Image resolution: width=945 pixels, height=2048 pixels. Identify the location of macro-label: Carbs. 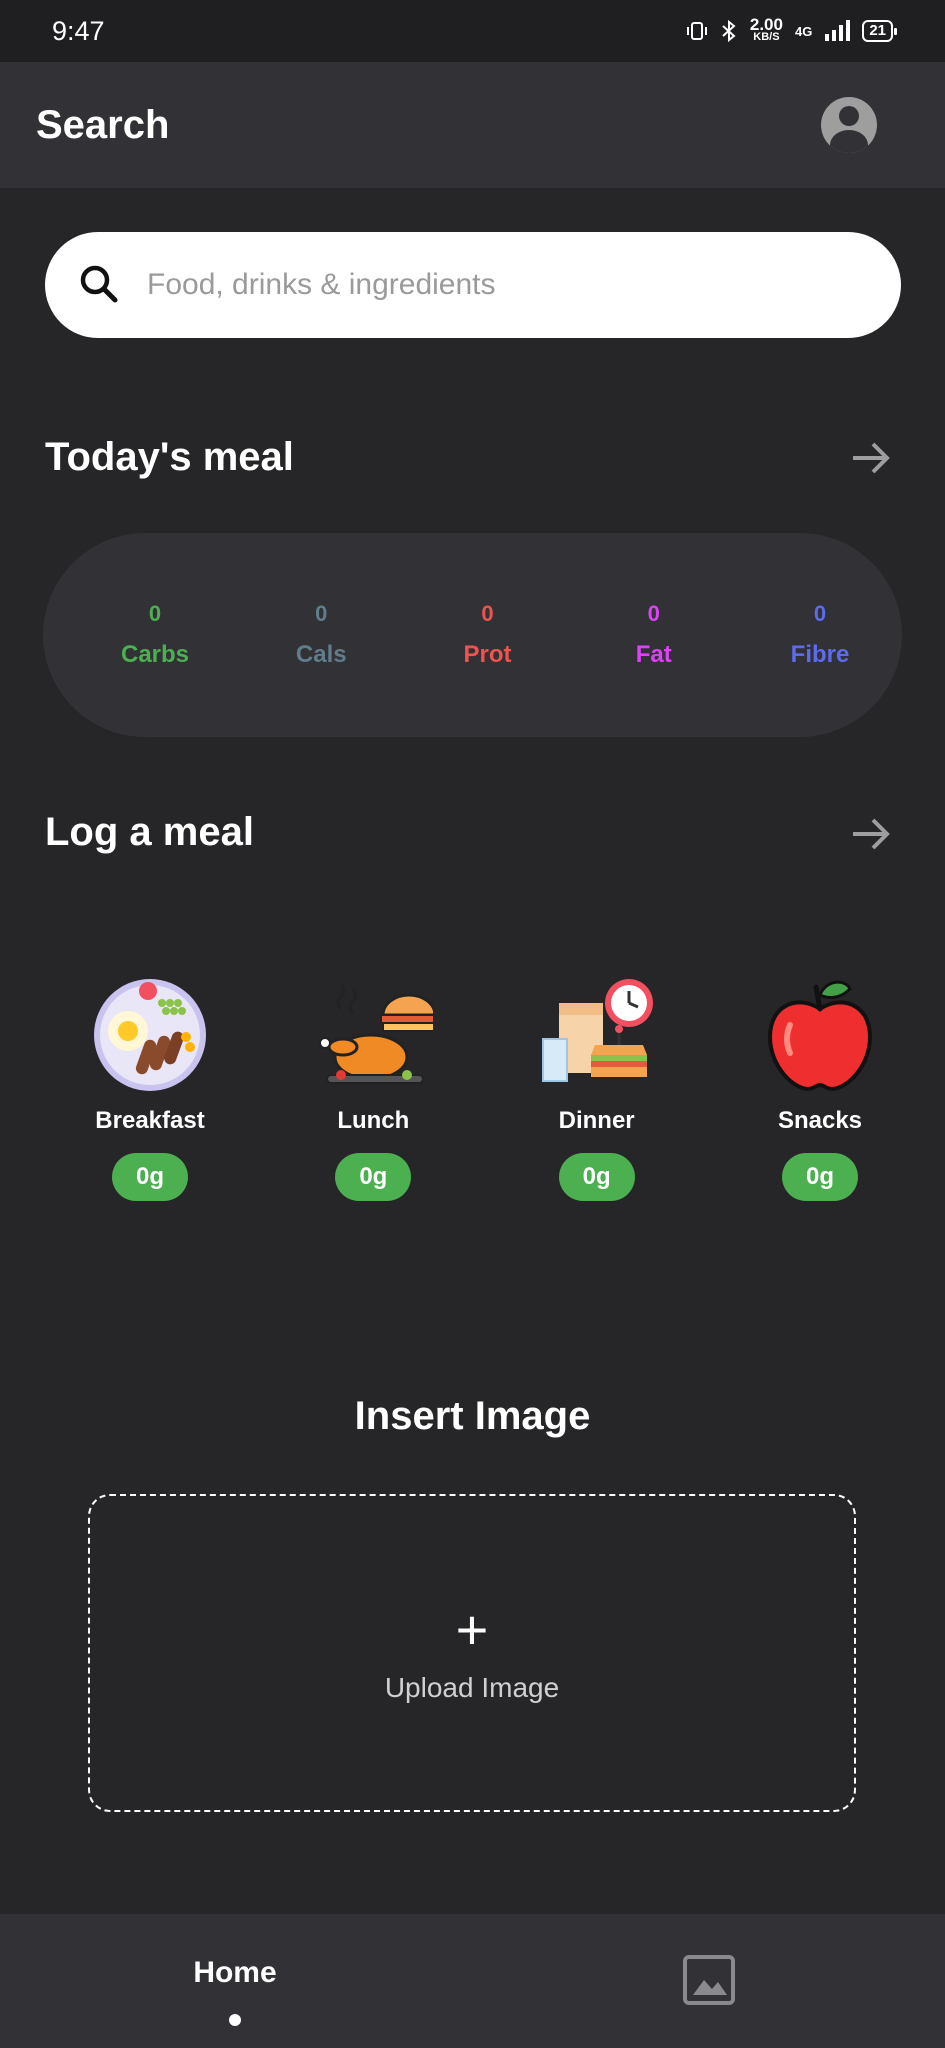
(155, 654).